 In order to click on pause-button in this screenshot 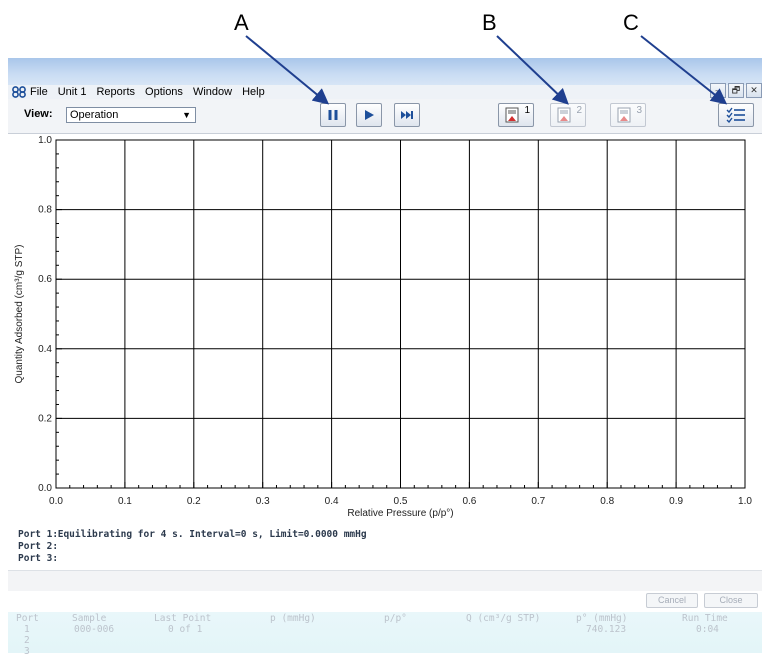, I will do `click(333, 115)`.